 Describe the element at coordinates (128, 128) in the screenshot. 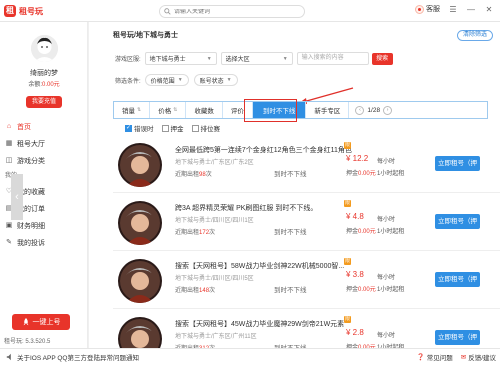

I see `checkbox-icon: ✓` at that location.